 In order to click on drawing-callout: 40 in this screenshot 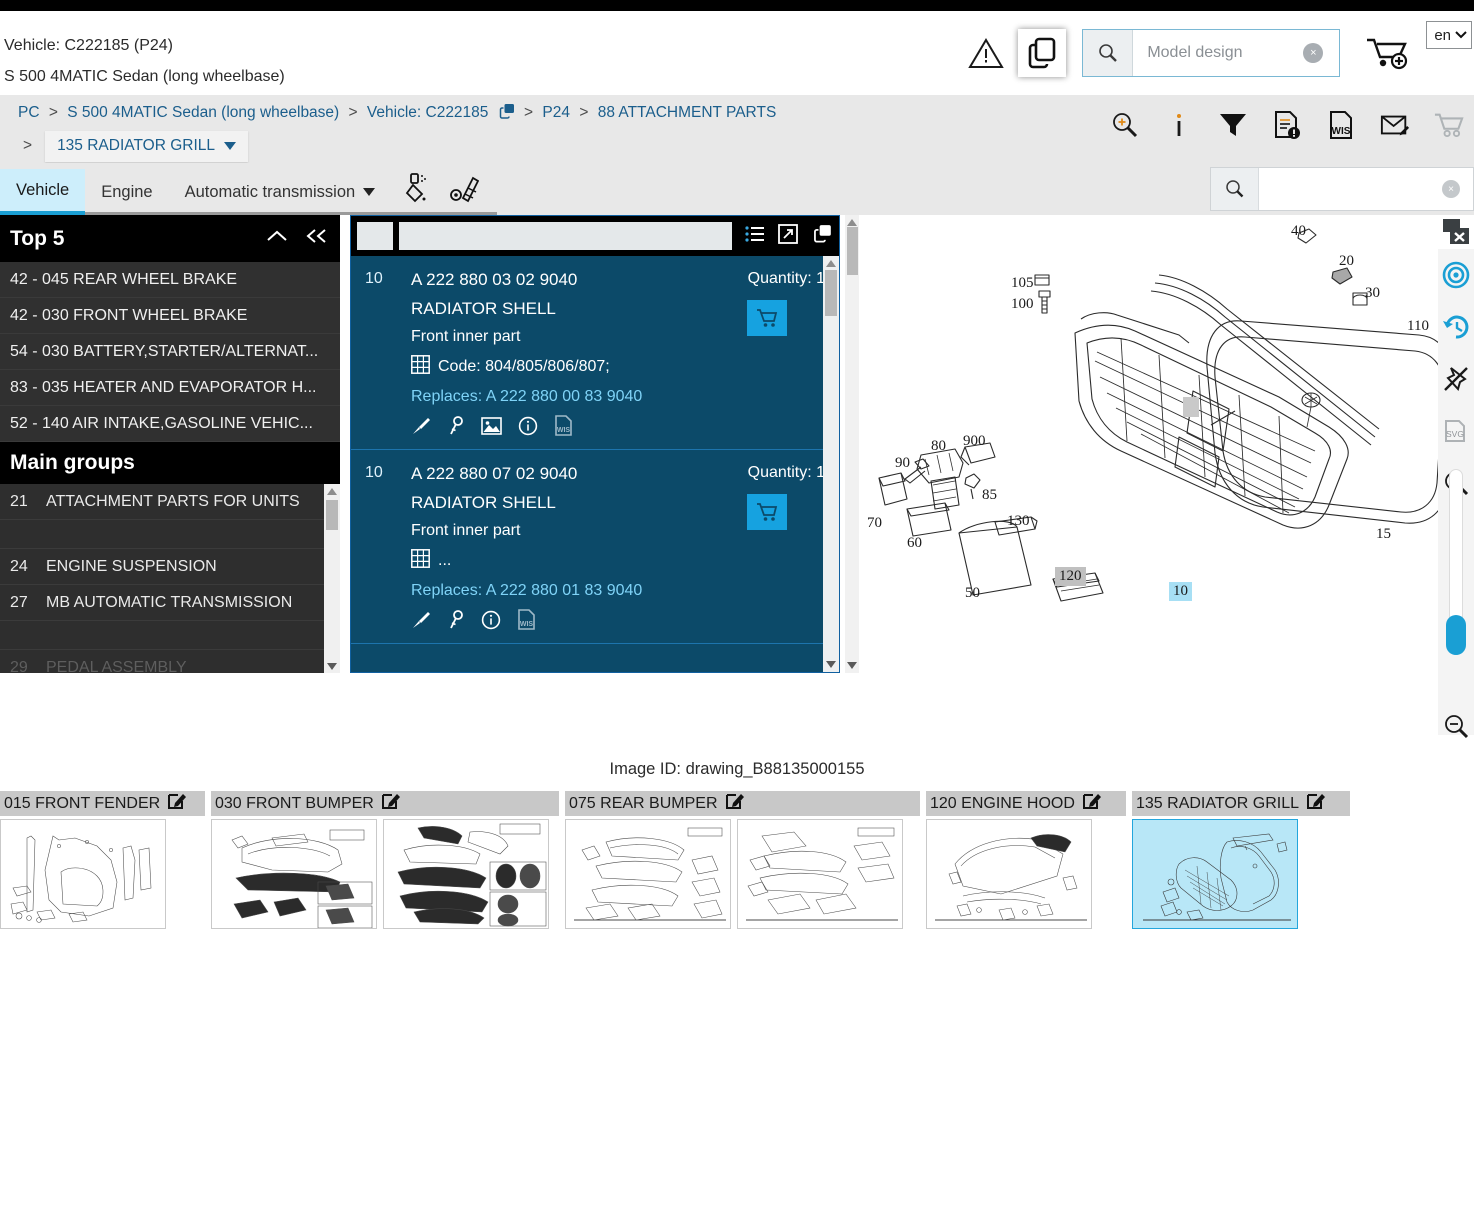, I will do `click(1298, 231)`.